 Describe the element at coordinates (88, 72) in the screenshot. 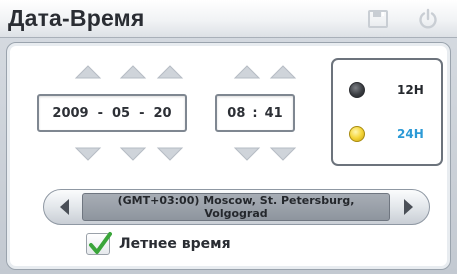

I see `year-up-arrow-icon` at that location.